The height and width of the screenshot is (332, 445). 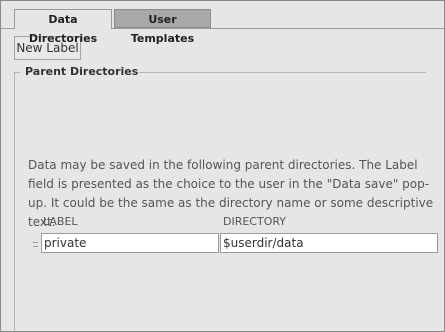 What do you see at coordinates (60, 221) in the screenshot?
I see `column-header-label: LABEL` at bounding box center [60, 221].